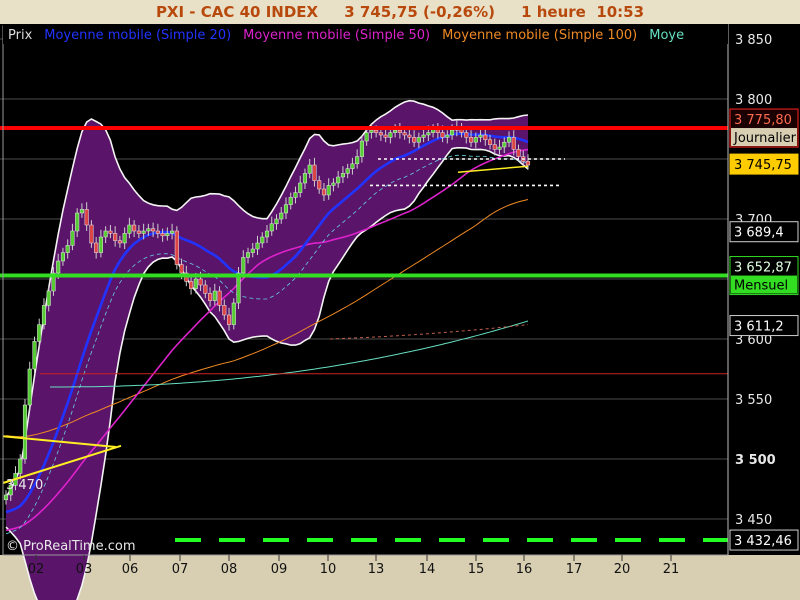 The width and height of the screenshot is (800, 600). Describe the element at coordinates (336, 35) in the screenshot. I see `legend-item: Moyenne mobile (Simple 50)` at that location.